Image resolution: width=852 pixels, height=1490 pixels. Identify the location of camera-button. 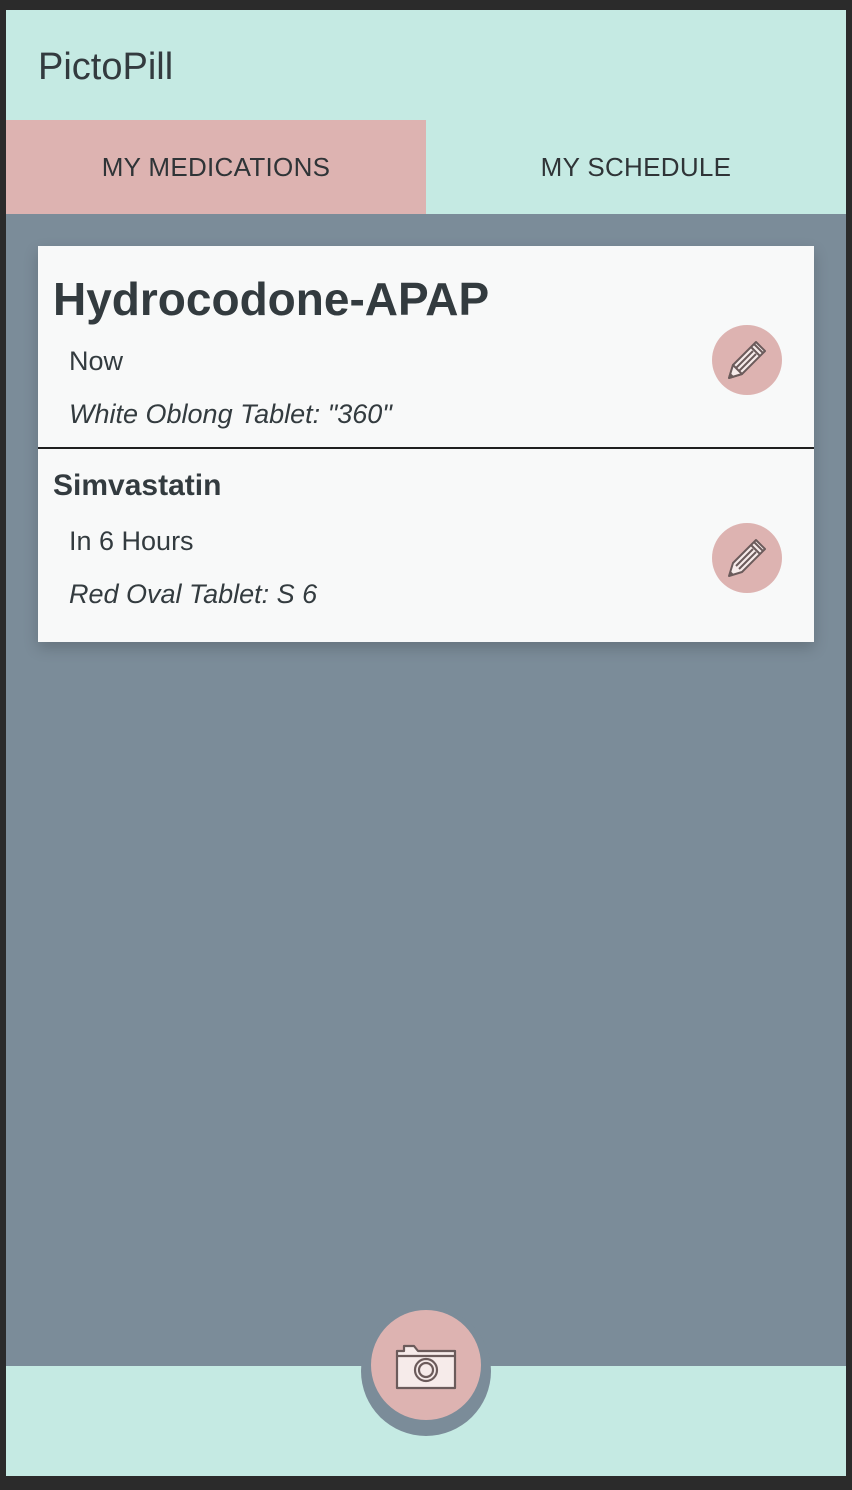
(426, 1365).